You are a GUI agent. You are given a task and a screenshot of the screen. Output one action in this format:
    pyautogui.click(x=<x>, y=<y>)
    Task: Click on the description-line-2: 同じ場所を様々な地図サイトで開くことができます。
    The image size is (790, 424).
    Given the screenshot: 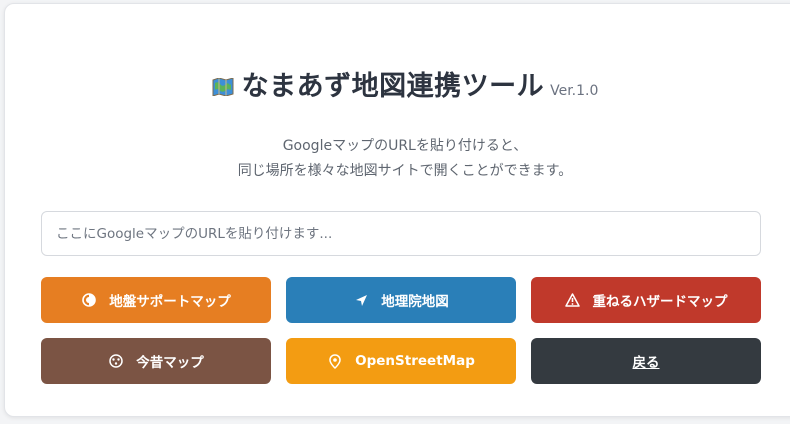 What is the action you would take?
    pyautogui.click(x=405, y=171)
    